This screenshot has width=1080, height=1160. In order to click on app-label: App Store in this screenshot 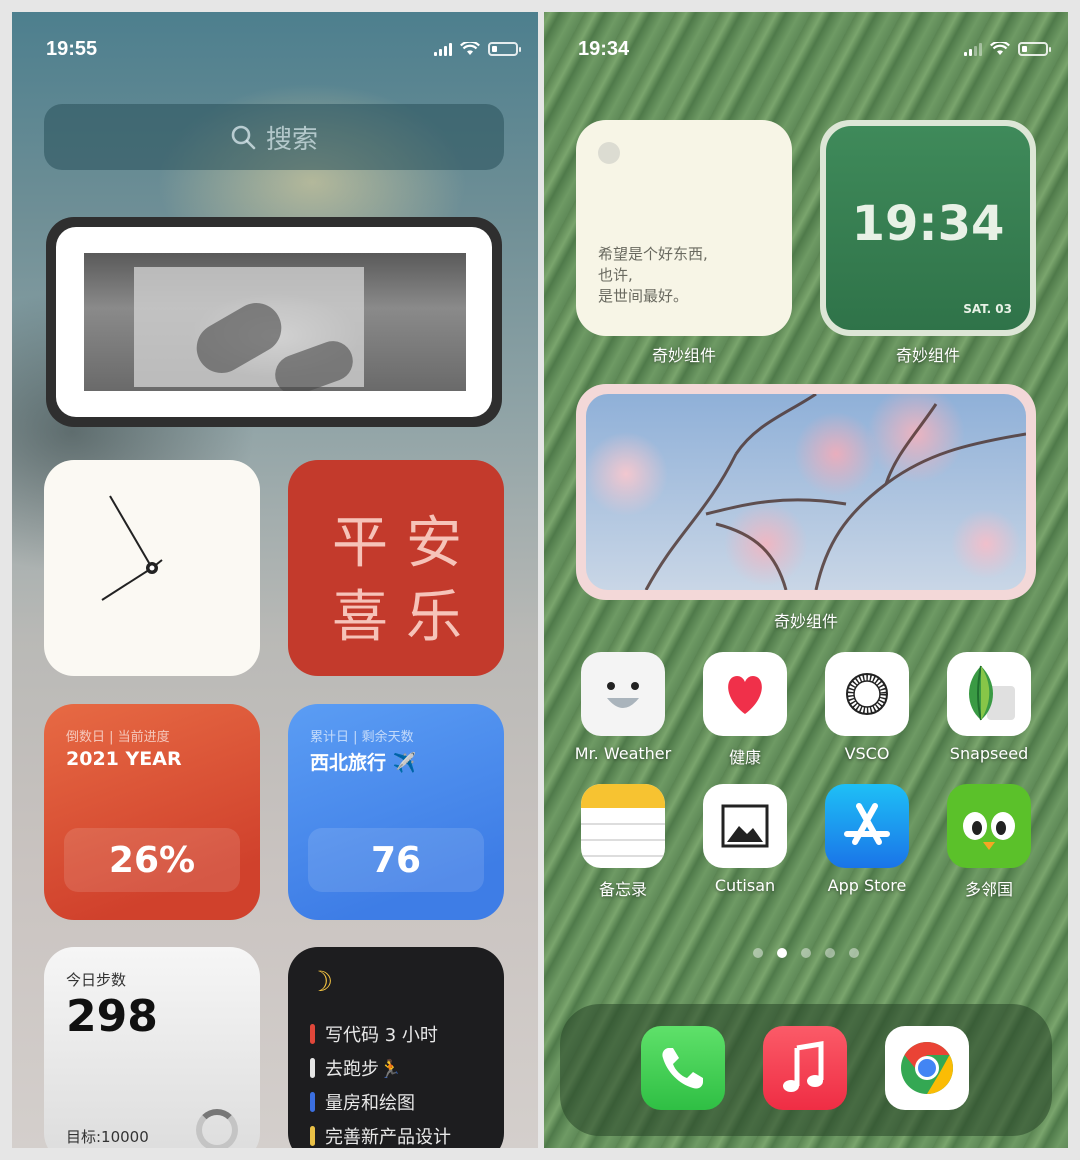, I will do `click(867, 885)`.